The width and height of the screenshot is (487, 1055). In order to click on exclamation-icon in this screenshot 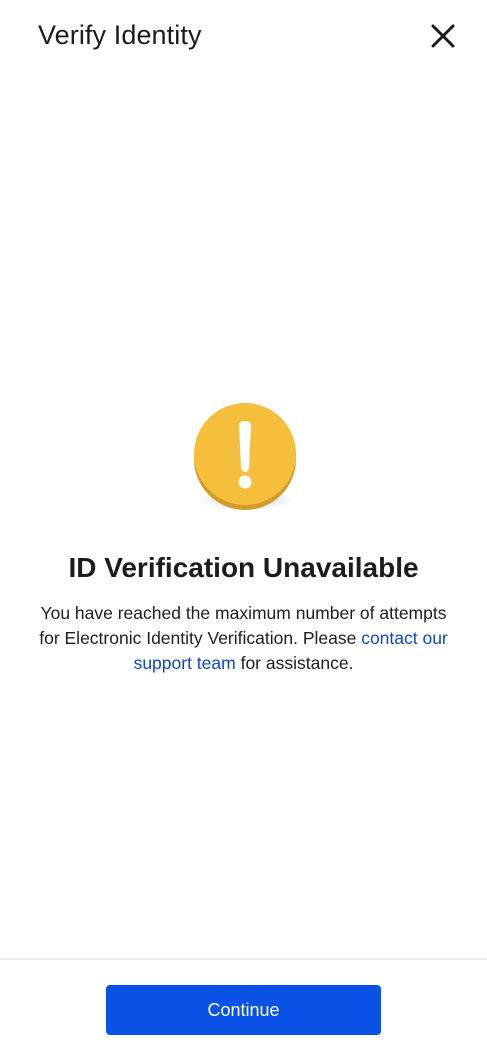, I will do `click(245, 456)`.